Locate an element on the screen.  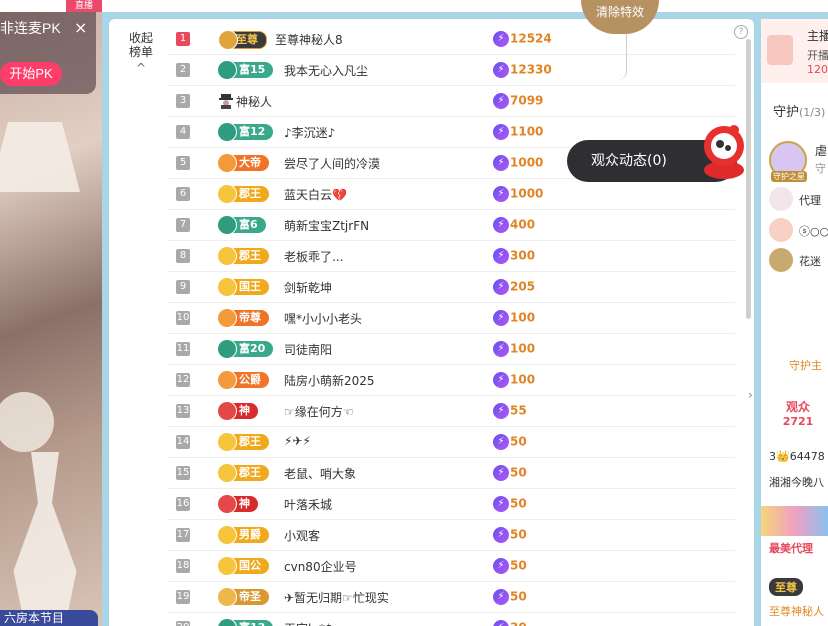
user-name: 叶落禾城 is located at coordinates (308, 504).